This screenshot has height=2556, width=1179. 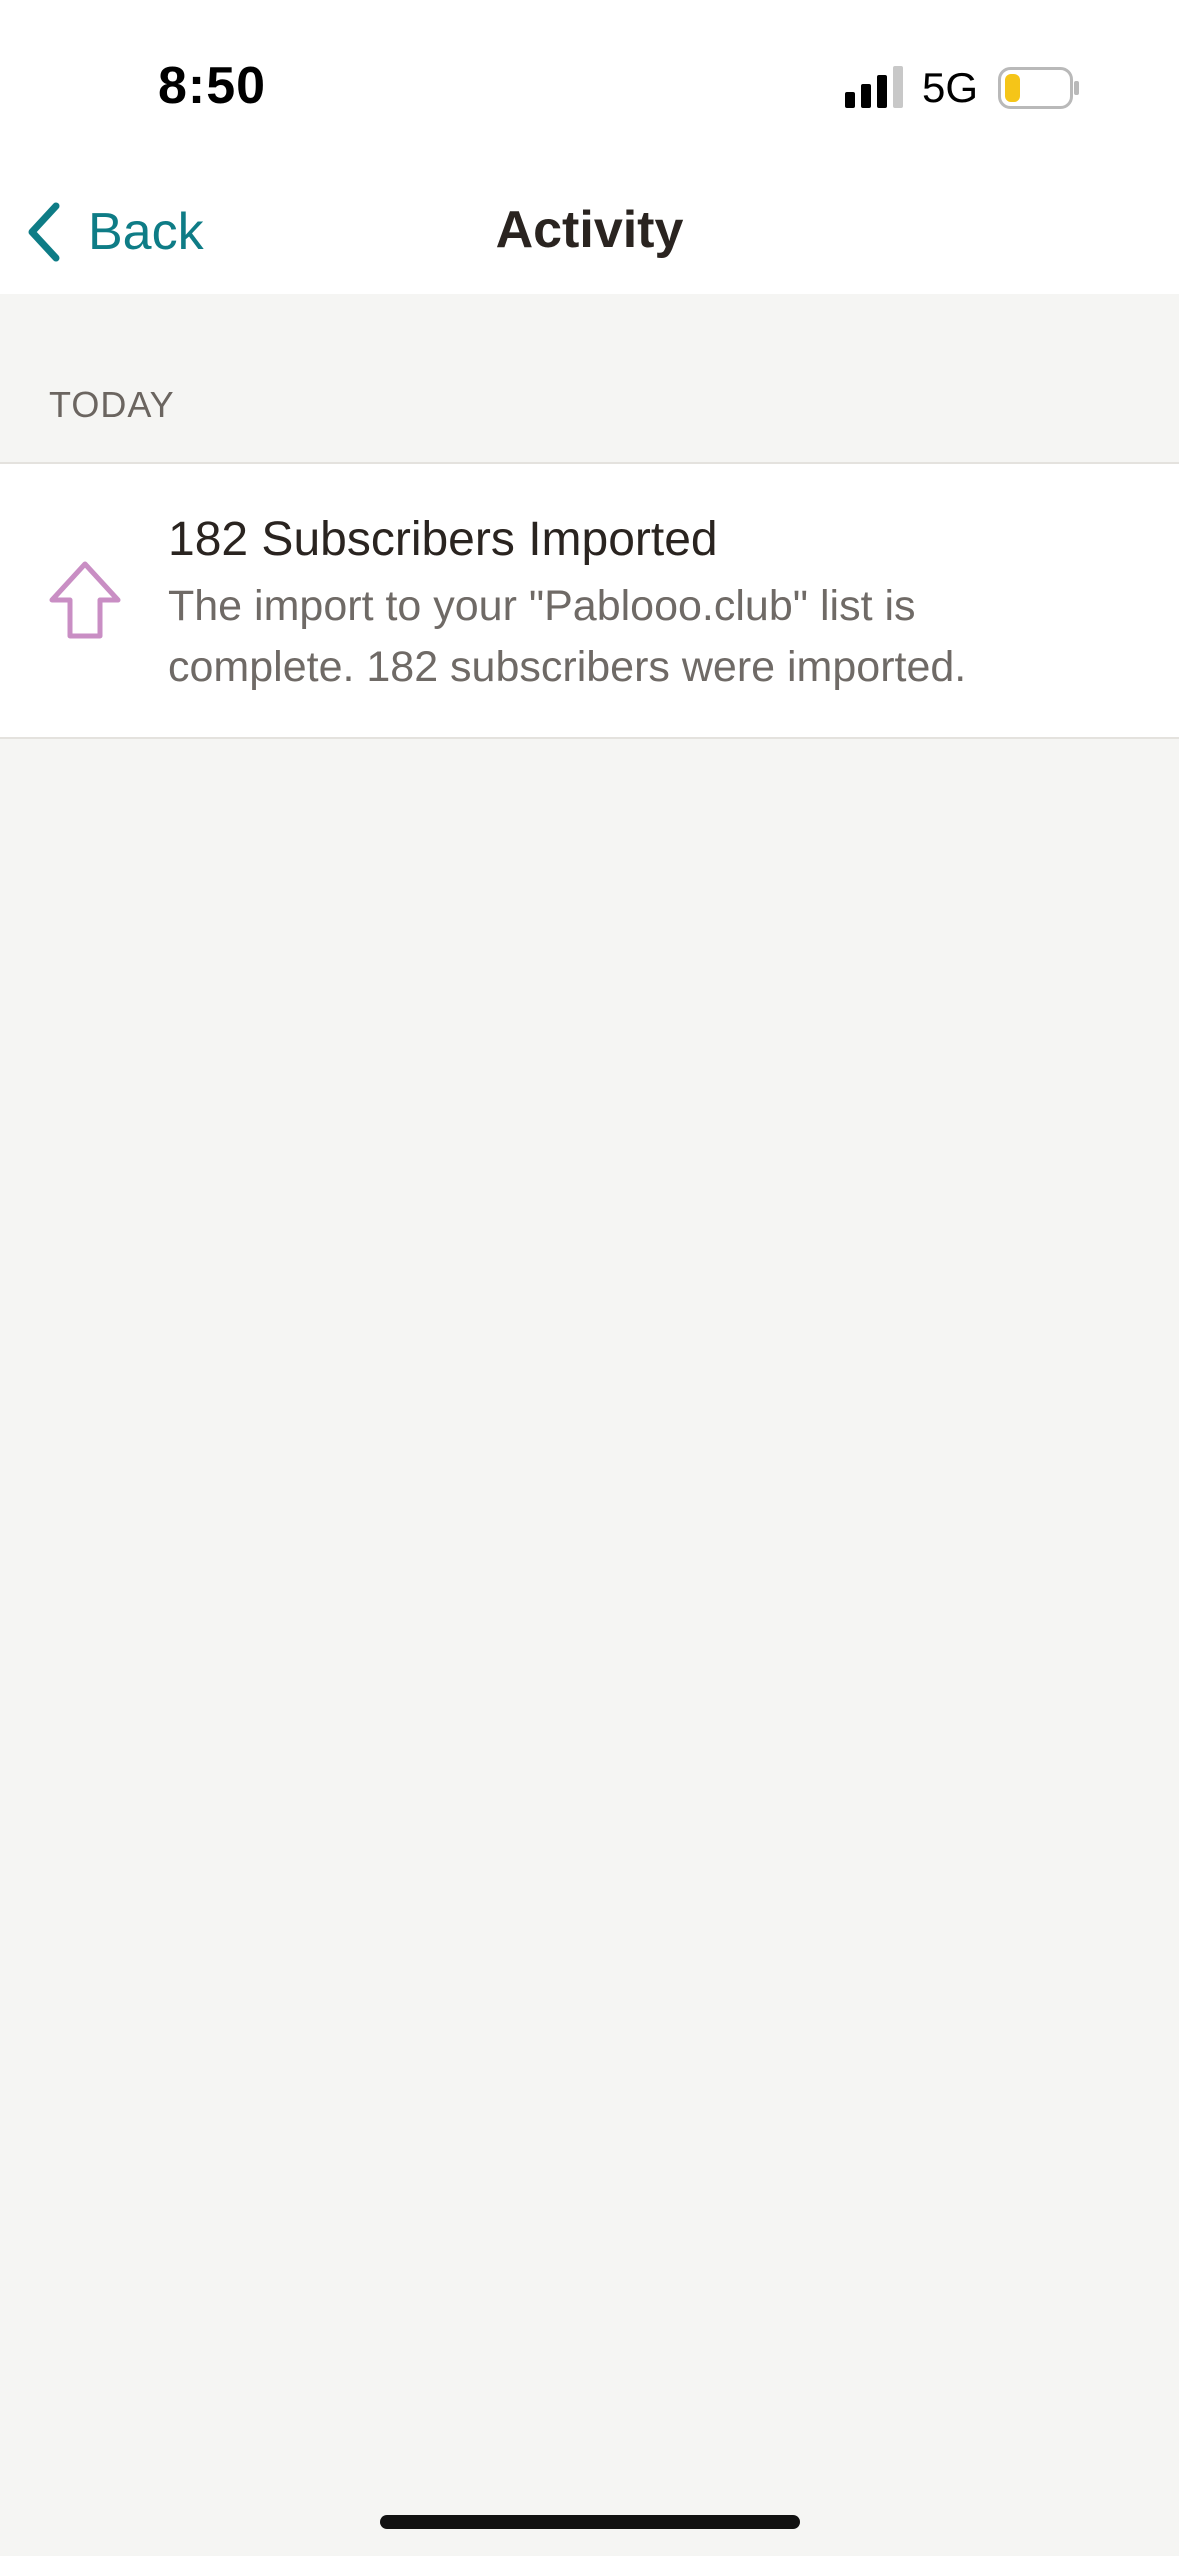 I want to click on network-type: 5G, so click(x=950, y=87).